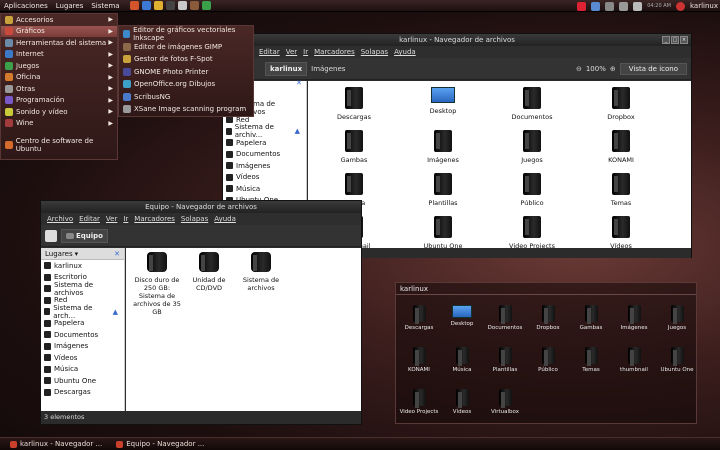 This screenshot has width=720, height=450. Describe the element at coordinates (680, 6) in the screenshot. I see `power-icon` at that location.